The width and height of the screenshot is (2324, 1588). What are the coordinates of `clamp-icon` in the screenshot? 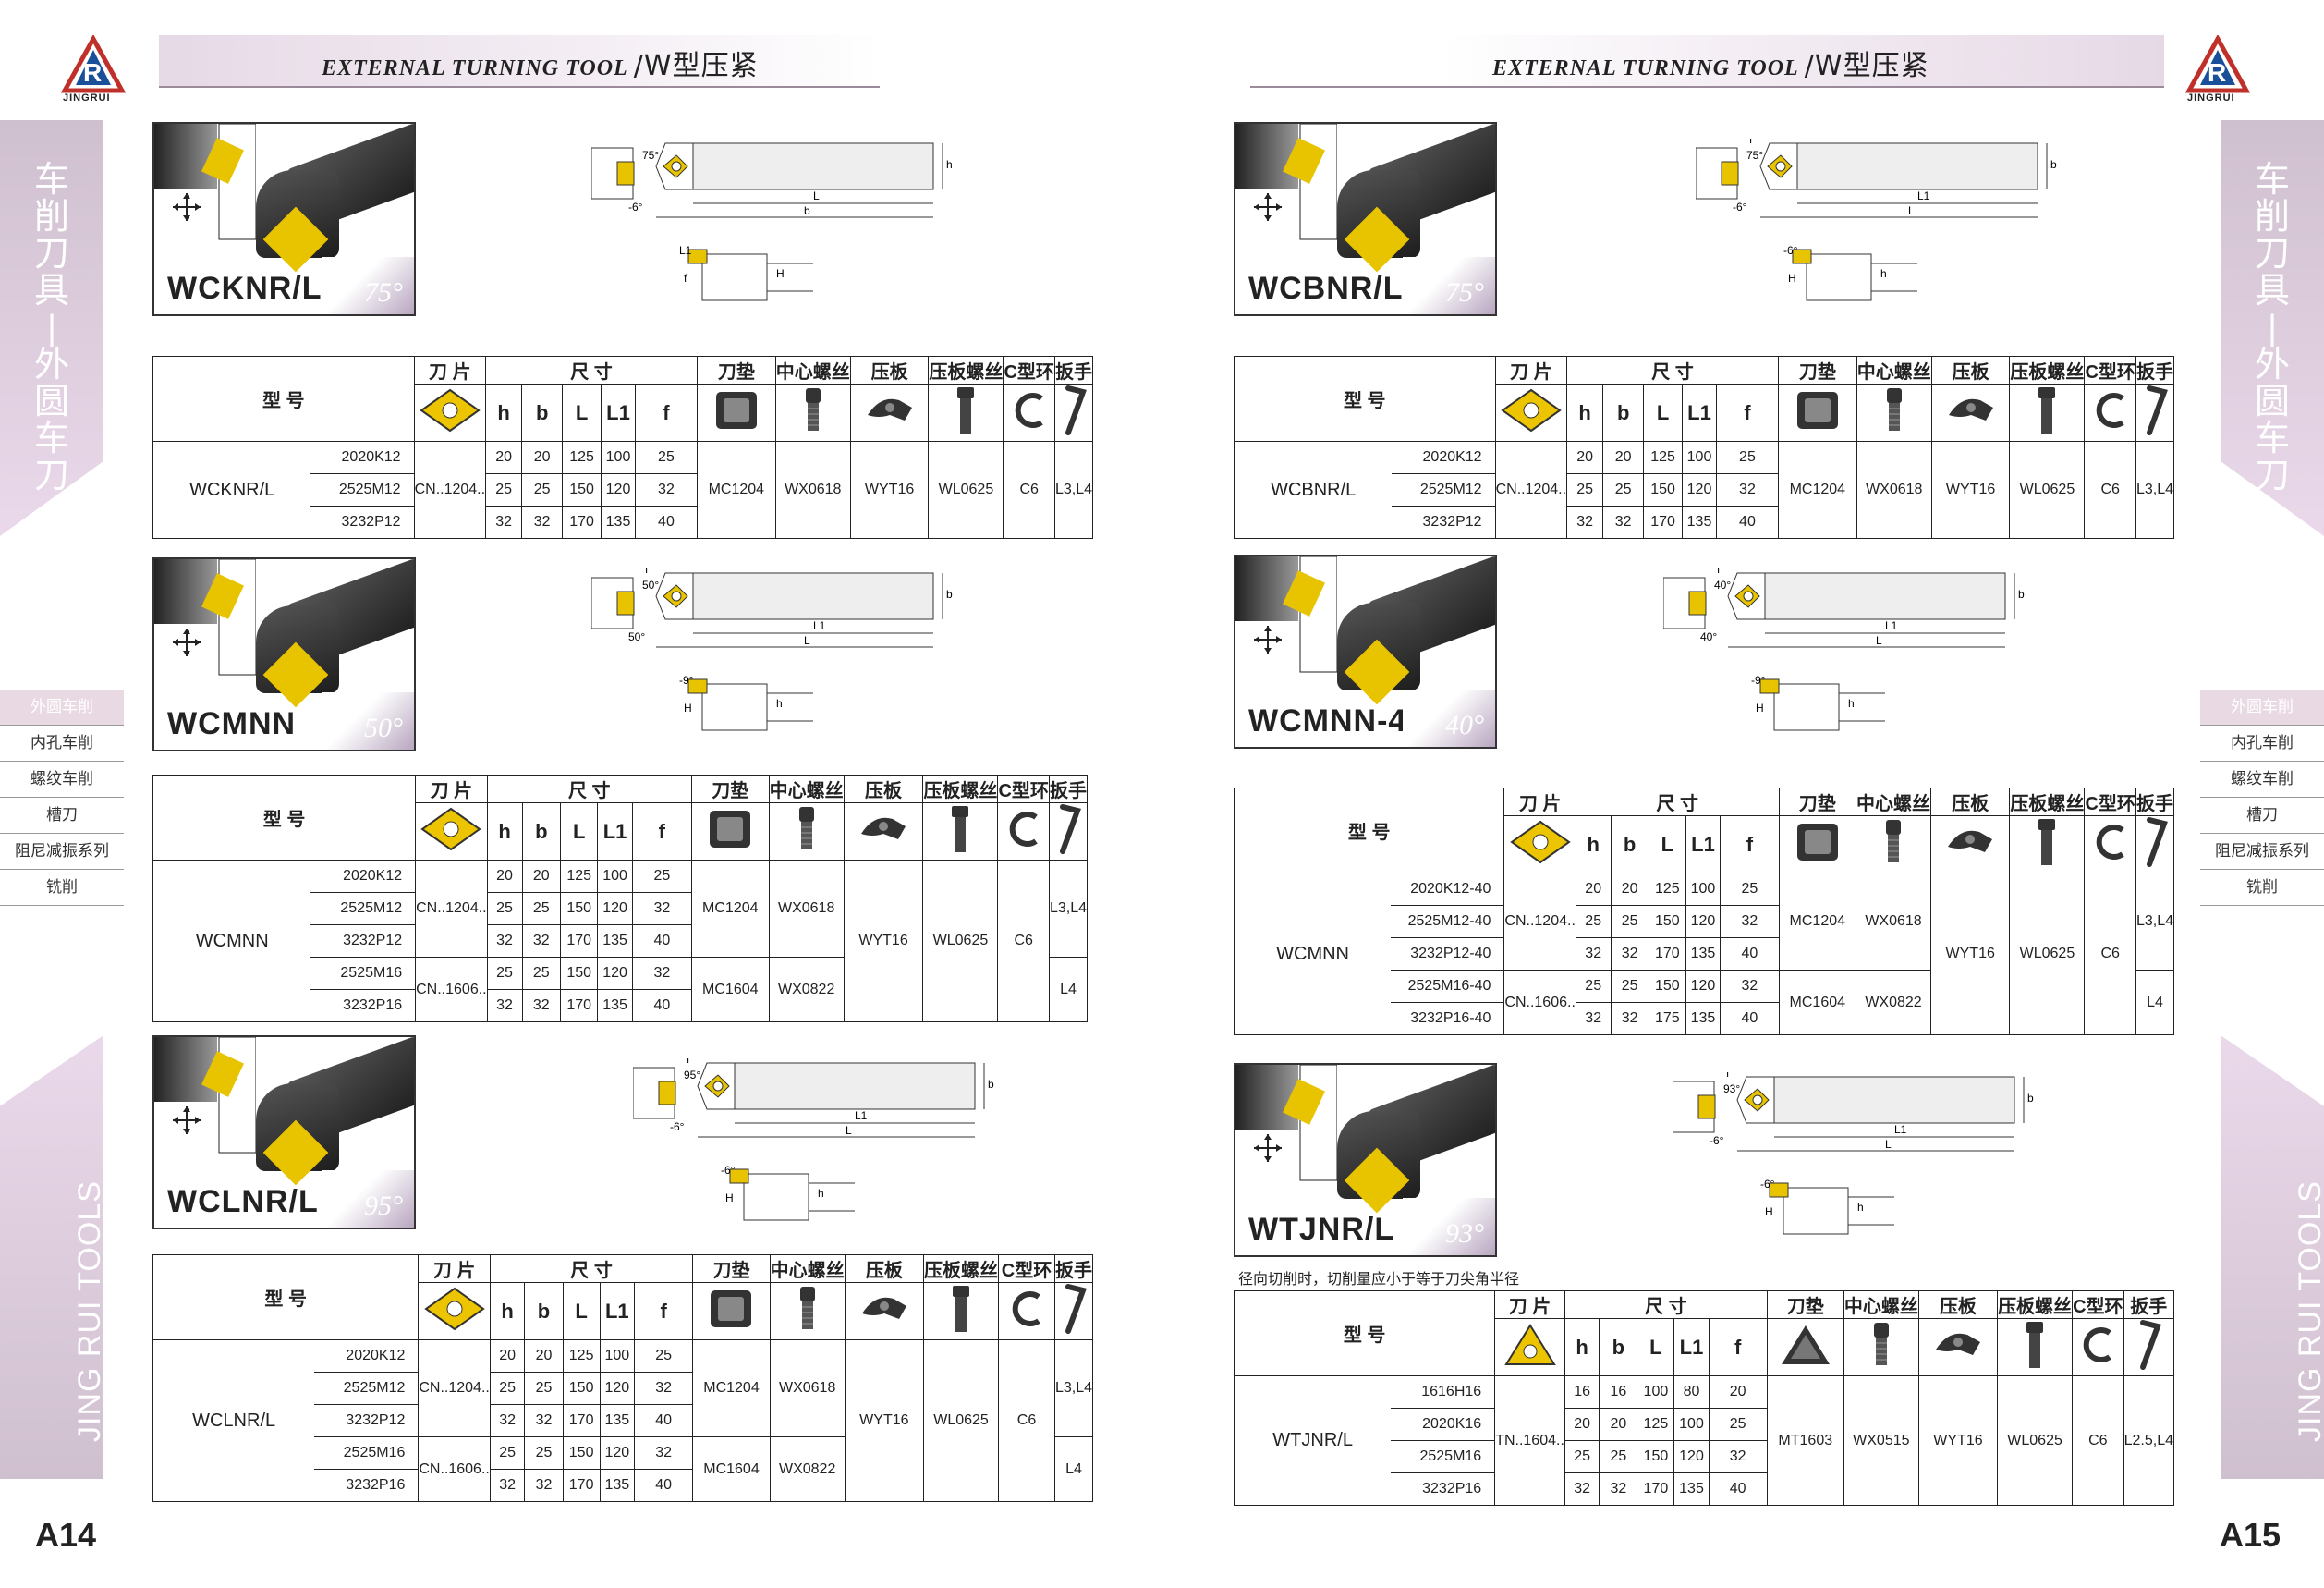 It's located at (884, 1311).